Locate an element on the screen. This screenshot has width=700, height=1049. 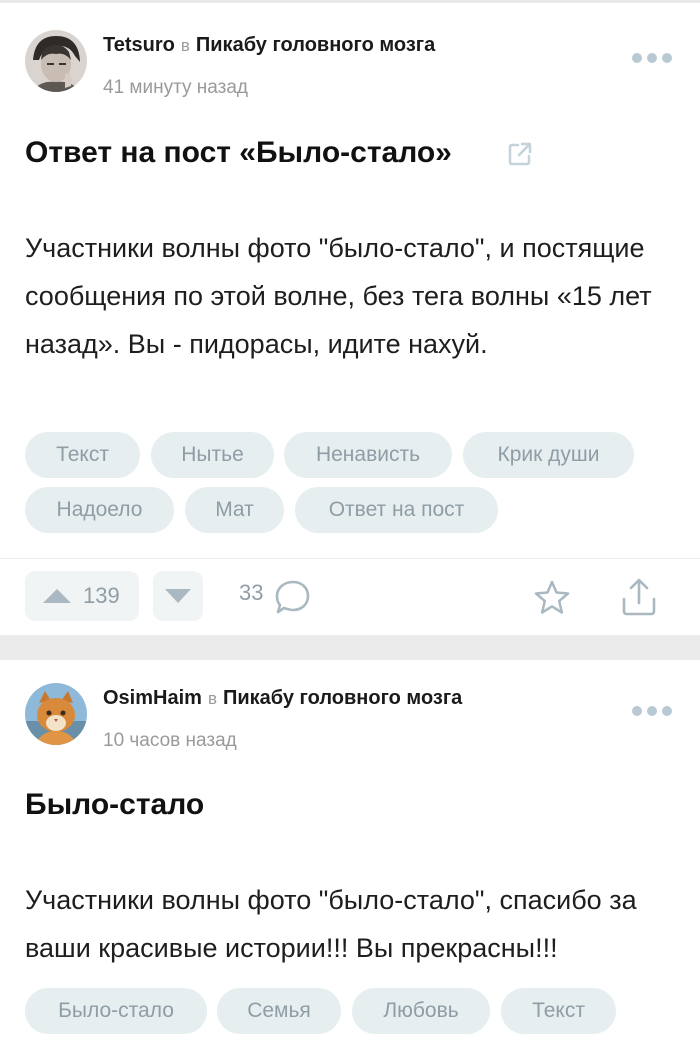
tag: Любовь is located at coordinates (421, 1011).